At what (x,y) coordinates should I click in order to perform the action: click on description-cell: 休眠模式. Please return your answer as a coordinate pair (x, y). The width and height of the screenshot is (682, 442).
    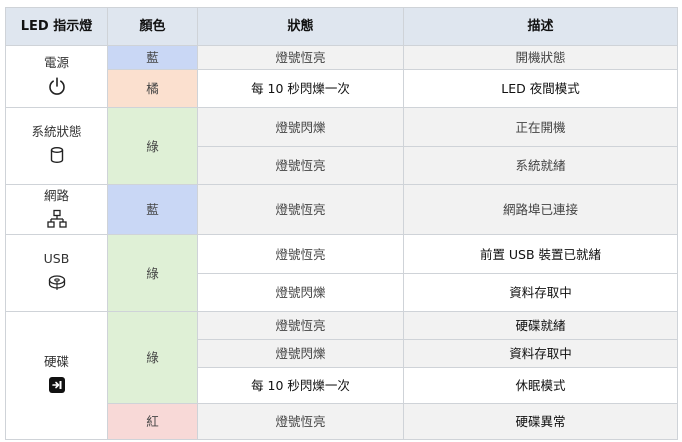
    Looking at the image, I should click on (540, 385).